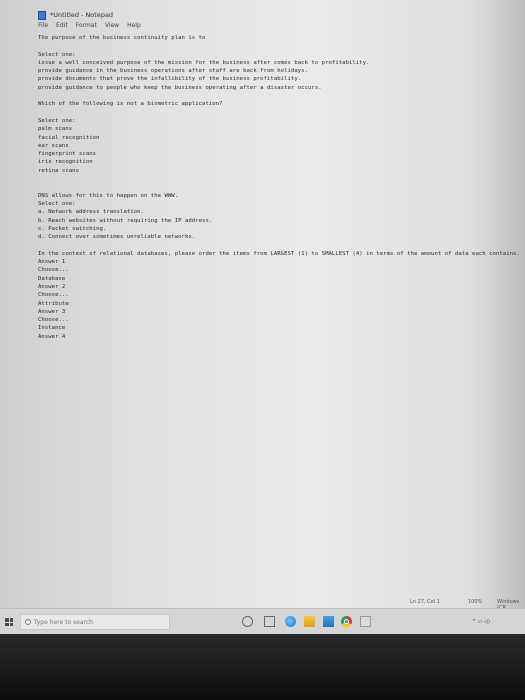  What do you see at coordinates (346, 621) in the screenshot?
I see `chrome-icon` at bounding box center [346, 621].